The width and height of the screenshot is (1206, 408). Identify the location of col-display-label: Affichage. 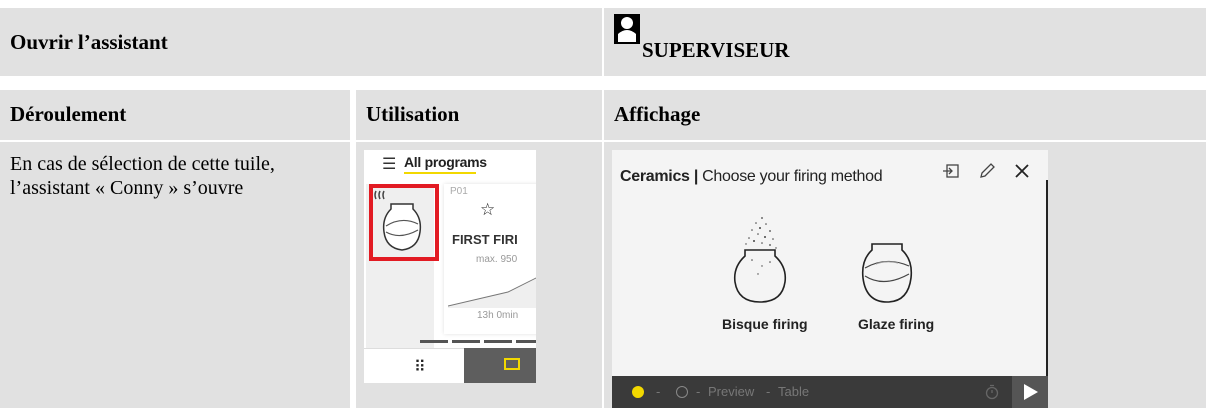
(657, 114).